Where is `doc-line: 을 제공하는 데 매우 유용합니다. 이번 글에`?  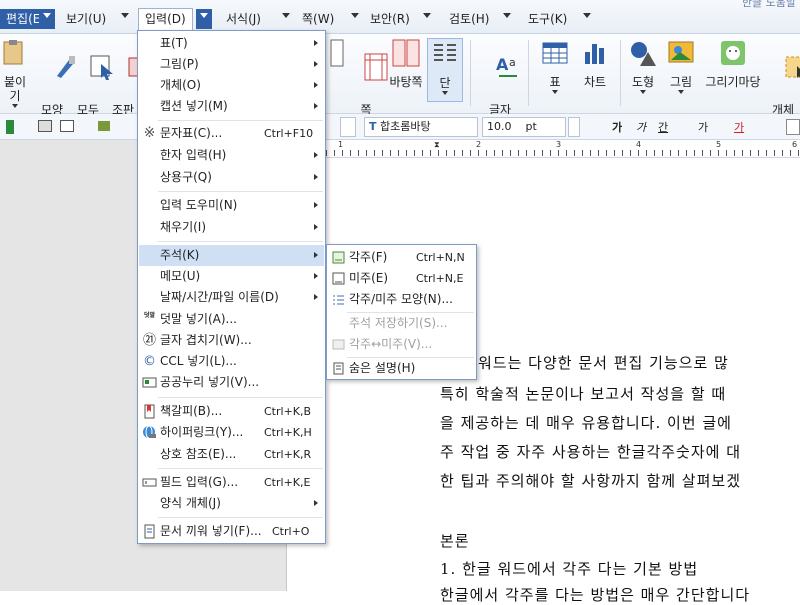 doc-line: 을 제공하는 데 매우 유용합니다. 이번 글에 is located at coordinates (586, 423).